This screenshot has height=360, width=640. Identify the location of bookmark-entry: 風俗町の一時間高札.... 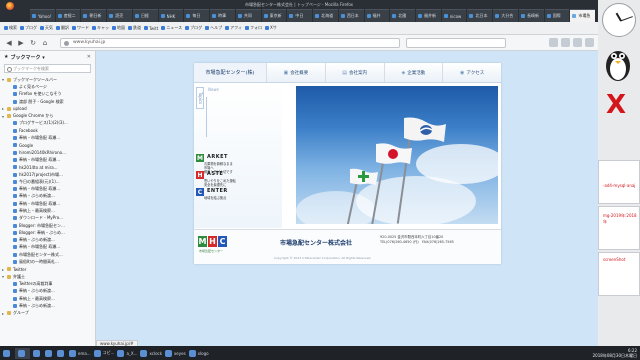
(47, 261).